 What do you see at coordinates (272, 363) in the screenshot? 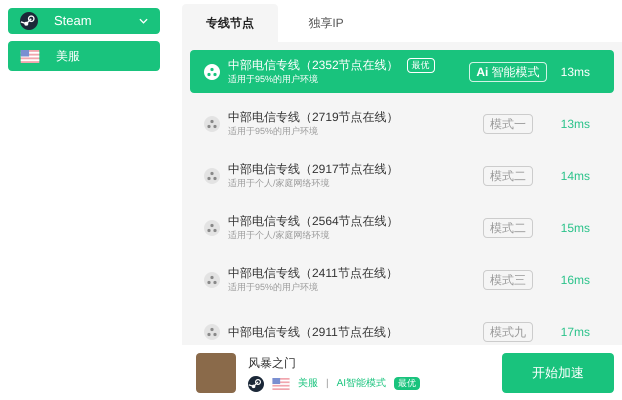
I see `game-title: 风暴之门` at bounding box center [272, 363].